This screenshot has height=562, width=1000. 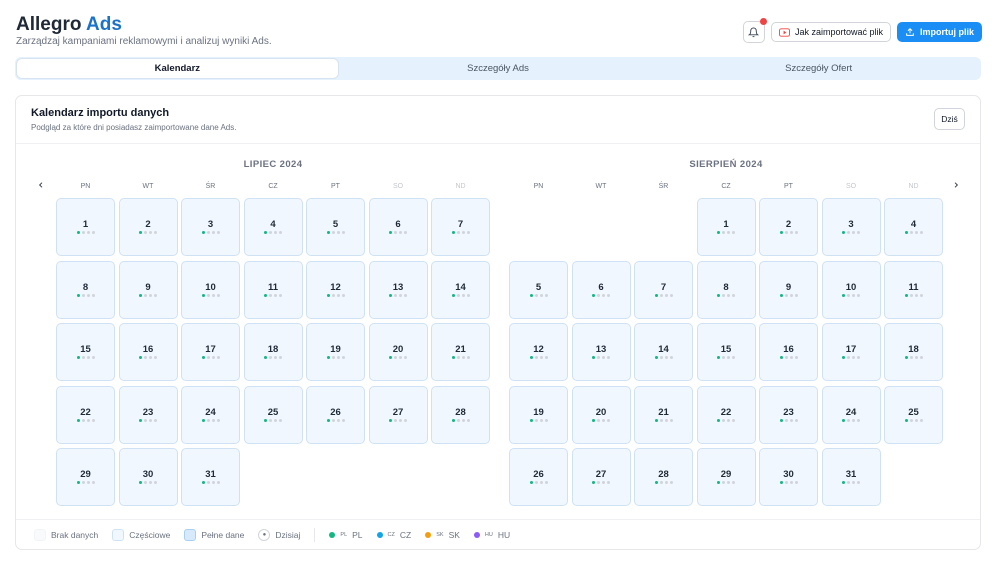 What do you see at coordinates (100, 113) in the screenshot?
I see `card-title: Kalendarz importu danych` at bounding box center [100, 113].